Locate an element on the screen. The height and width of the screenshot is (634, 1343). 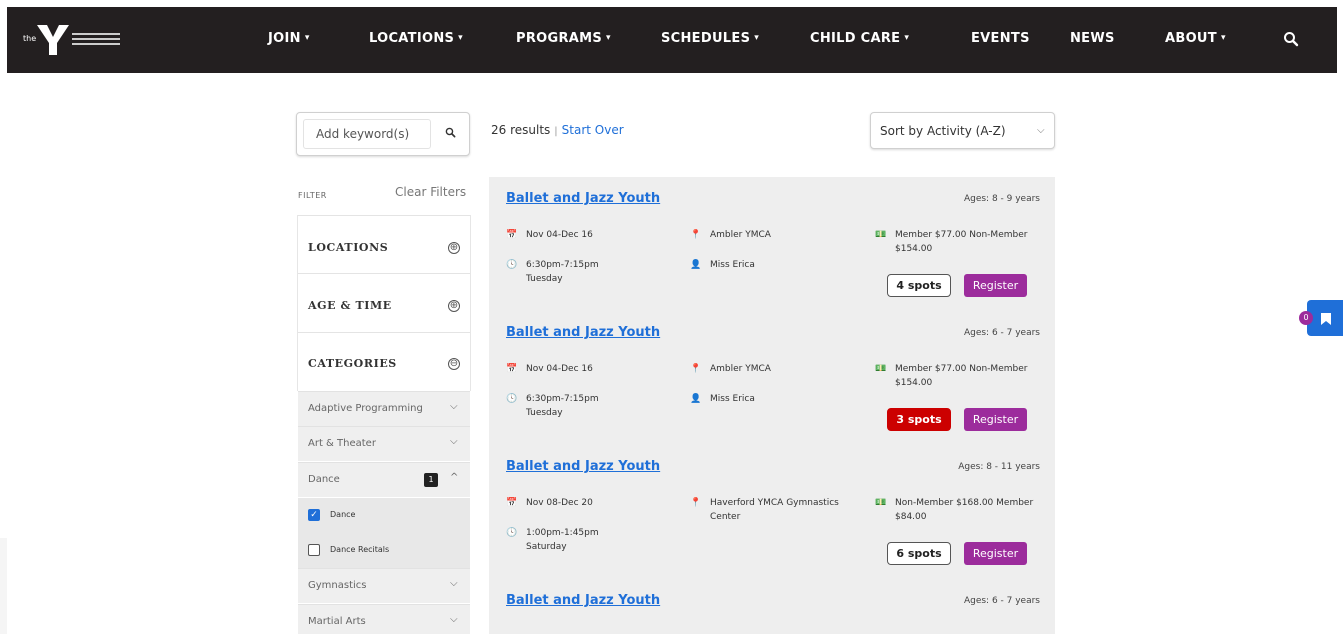
filter-section-age-time: AGE & TIME ⊕ is located at coordinates (384, 302).